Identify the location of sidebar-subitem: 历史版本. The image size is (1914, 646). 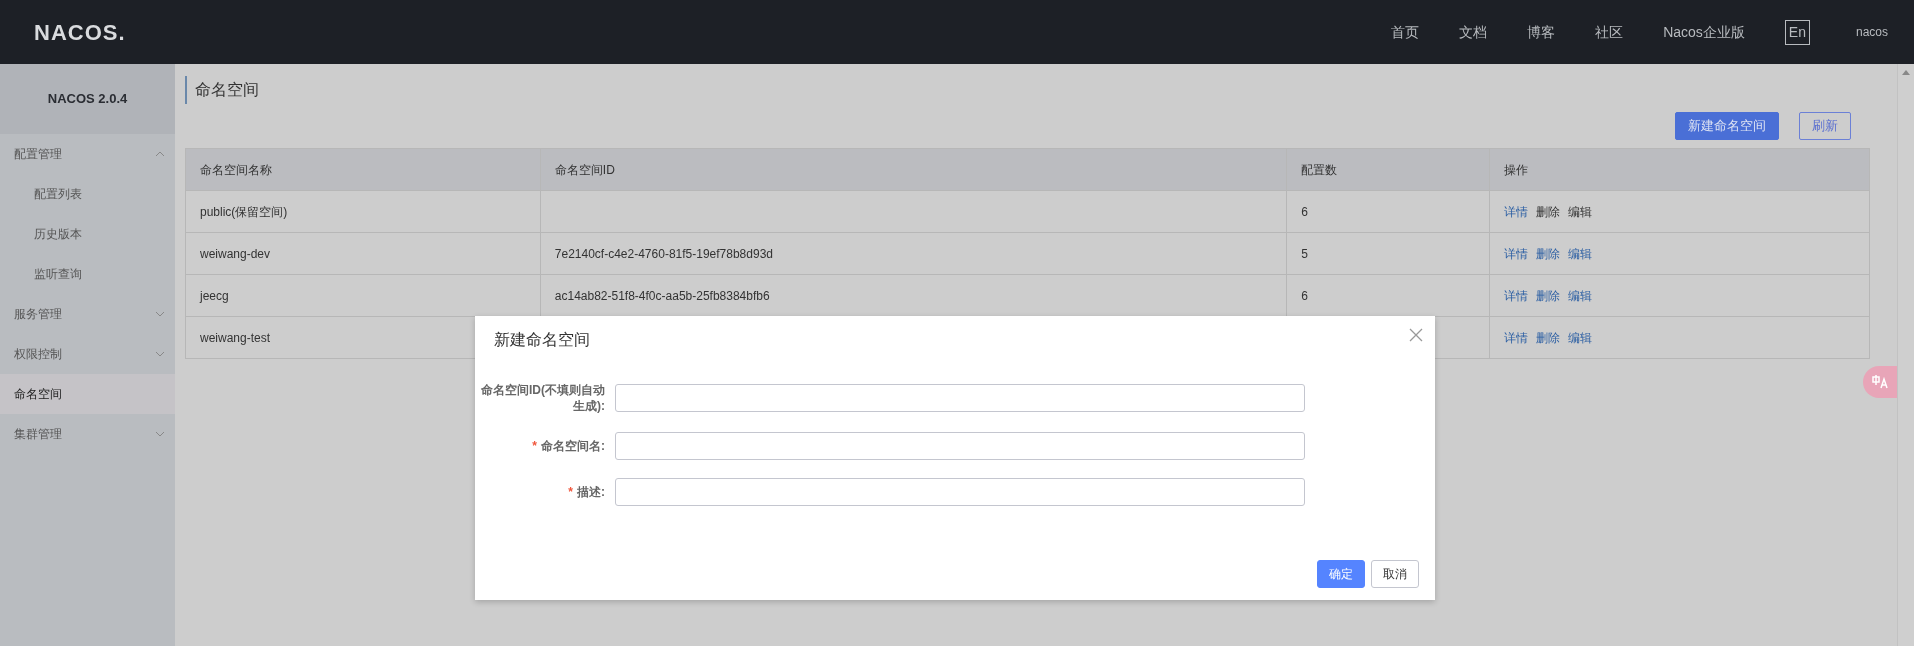
(87, 234).